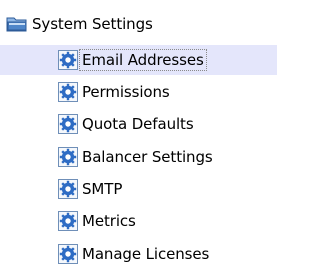  I want to click on tree-root-label: System Settings, so click(92, 24).